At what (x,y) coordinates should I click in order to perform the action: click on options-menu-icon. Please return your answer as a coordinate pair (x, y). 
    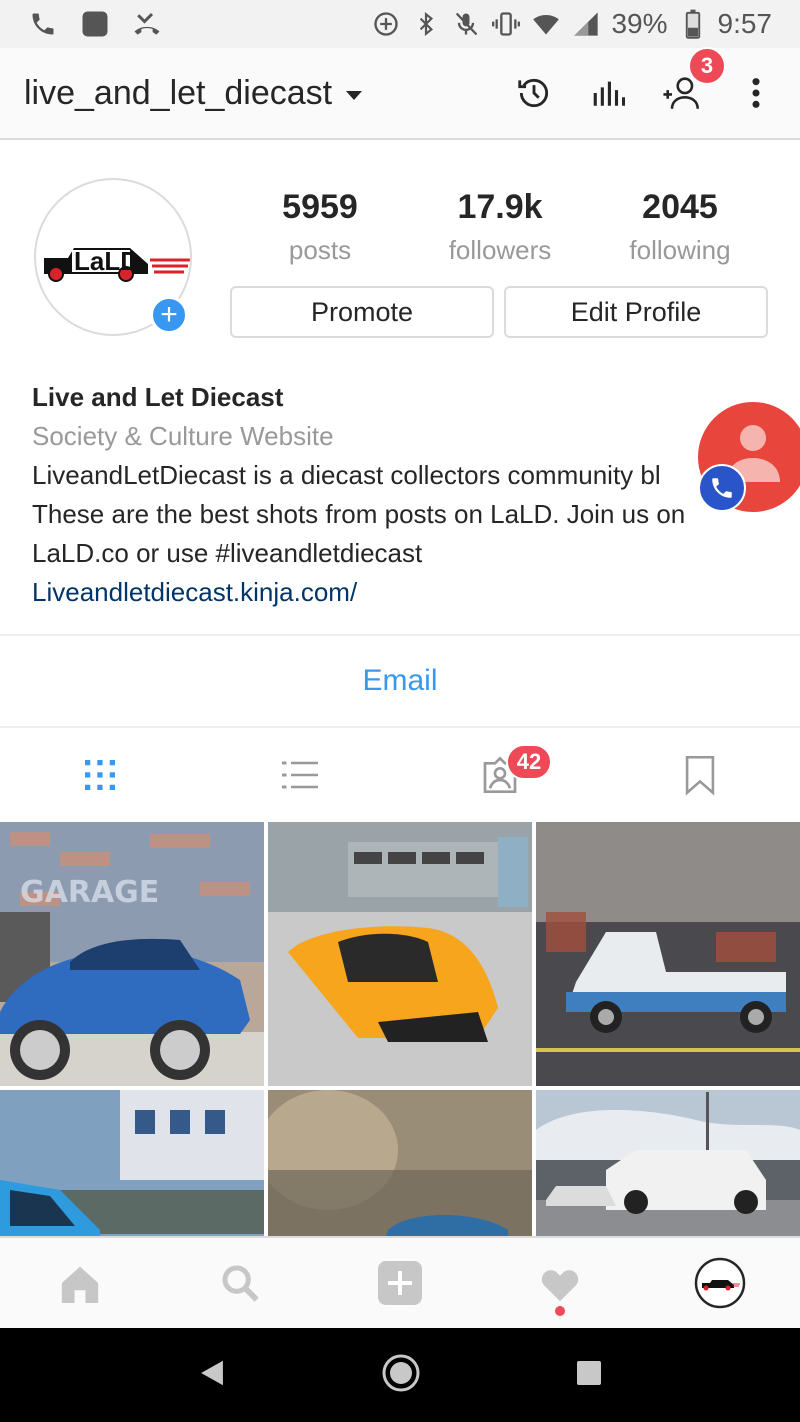
    Looking at the image, I should click on (756, 93).